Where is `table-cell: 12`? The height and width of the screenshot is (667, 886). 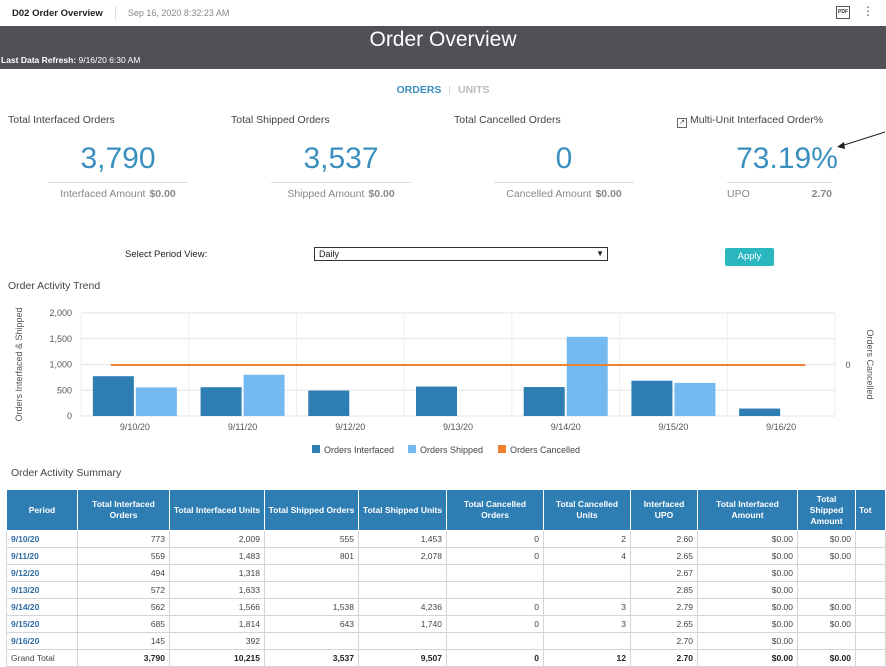
table-cell: 12 is located at coordinates (587, 658).